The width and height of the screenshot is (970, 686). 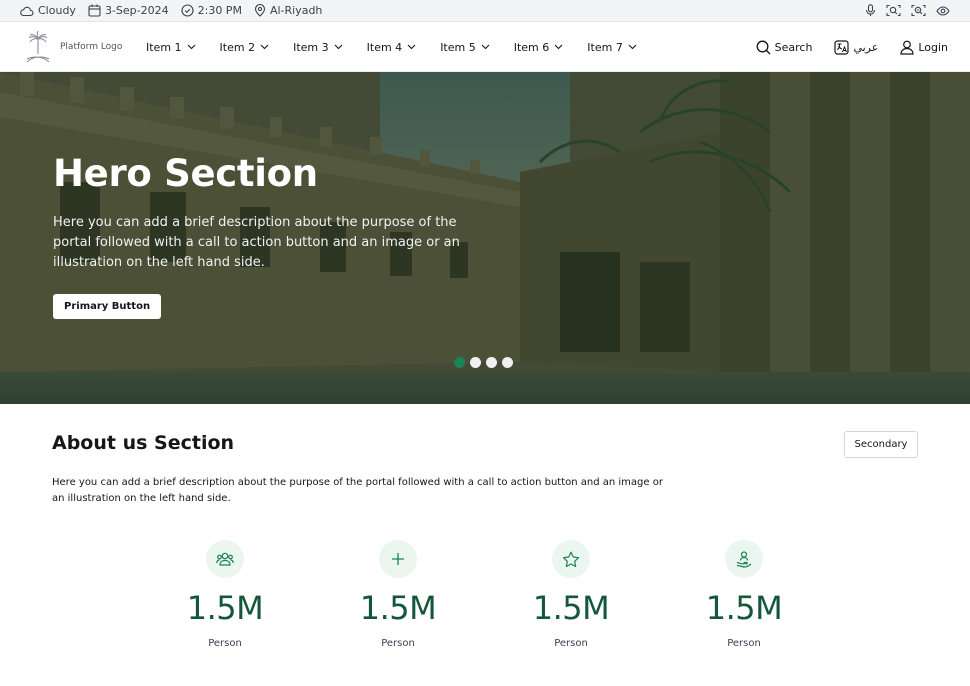 What do you see at coordinates (237, 47) in the screenshot?
I see `nav-item-label: Item 2` at bounding box center [237, 47].